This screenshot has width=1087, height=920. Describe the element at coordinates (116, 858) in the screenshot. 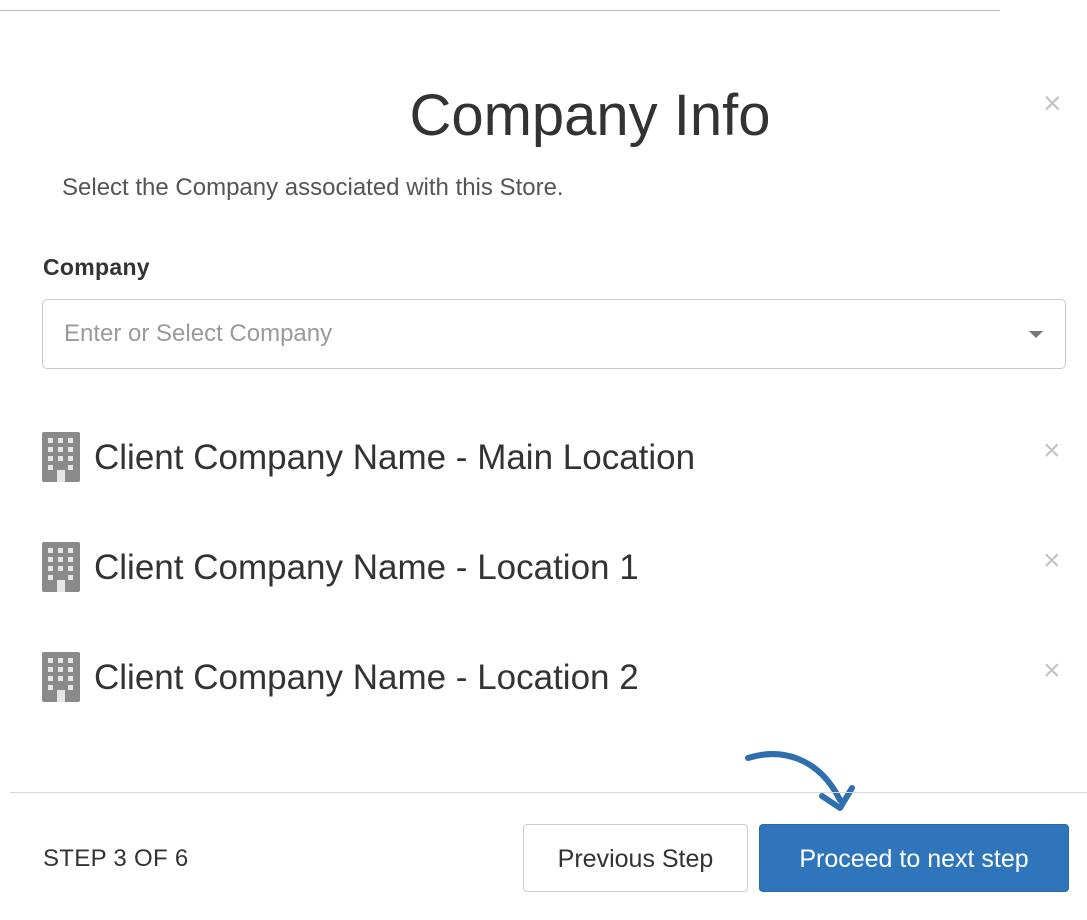

I see `step-indicator: STEP 3 OF 6` at that location.